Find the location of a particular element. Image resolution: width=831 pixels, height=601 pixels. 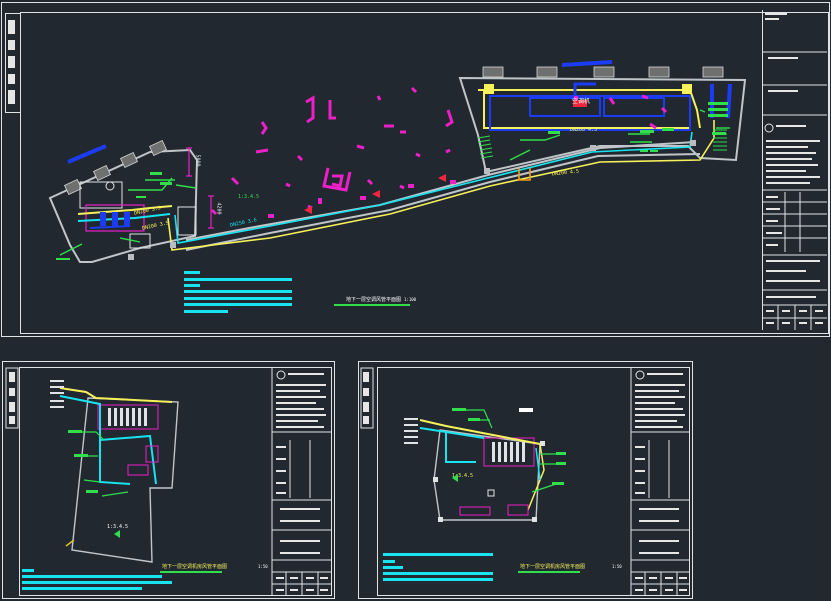

left-detail-notes is located at coordinates (97, 579).